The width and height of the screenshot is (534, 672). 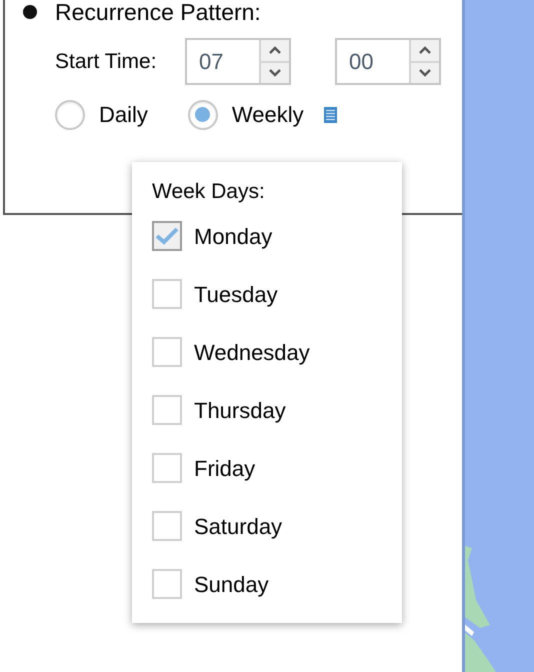 I want to click on radio-label: Weekly, so click(x=268, y=115).